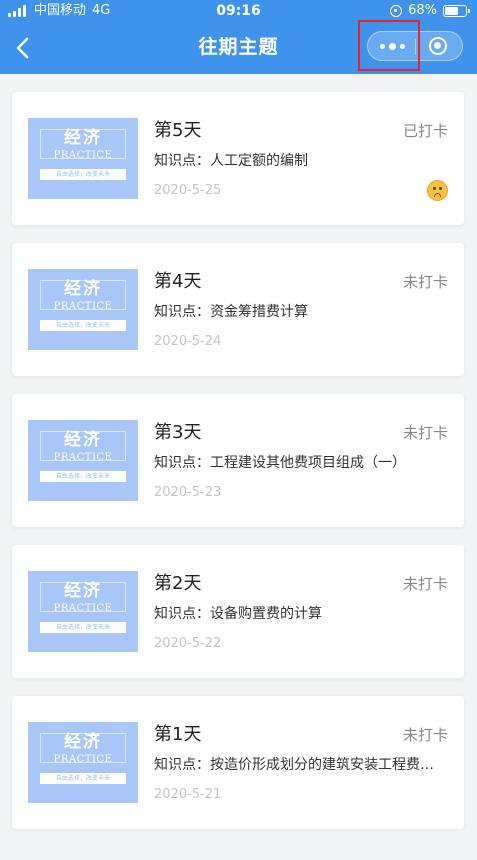  What do you see at coordinates (238, 11) in the screenshot?
I see `status-bar: 中国移动 4G 09:16 68%` at bounding box center [238, 11].